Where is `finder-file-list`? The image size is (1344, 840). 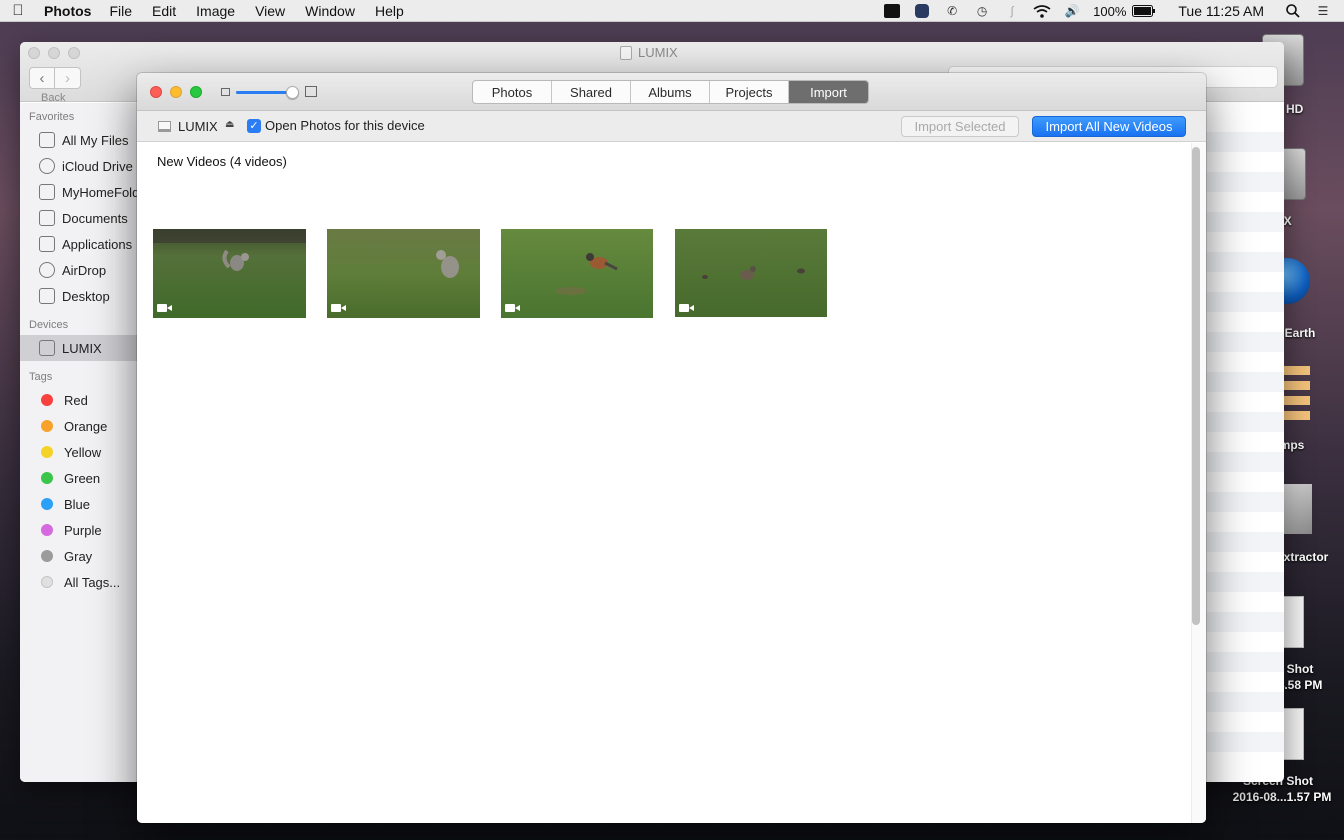
finder-file-list is located at coordinates (1245, 447).